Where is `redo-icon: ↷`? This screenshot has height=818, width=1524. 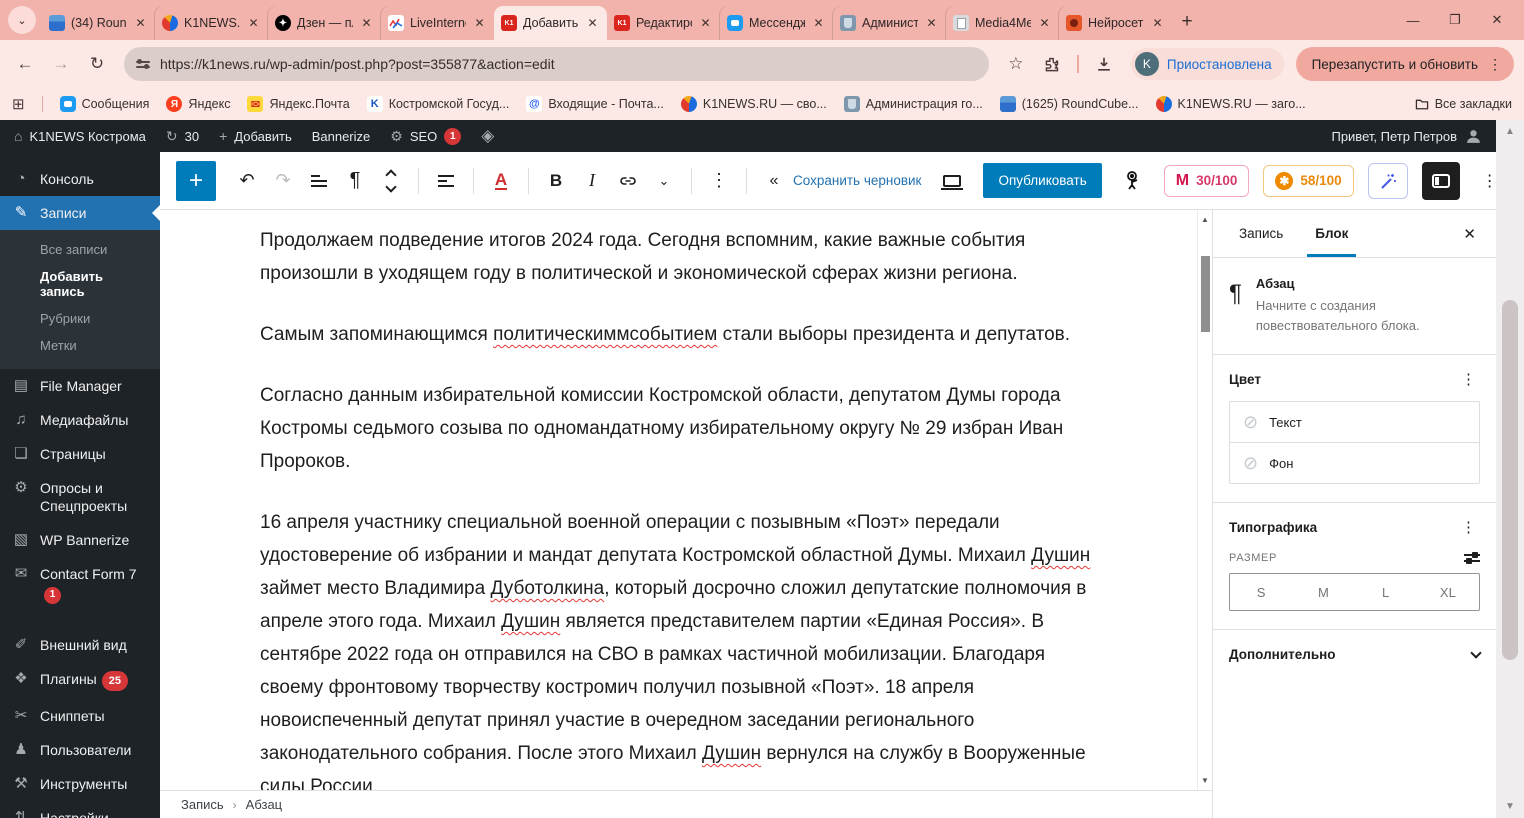 redo-icon: ↷ is located at coordinates (283, 181).